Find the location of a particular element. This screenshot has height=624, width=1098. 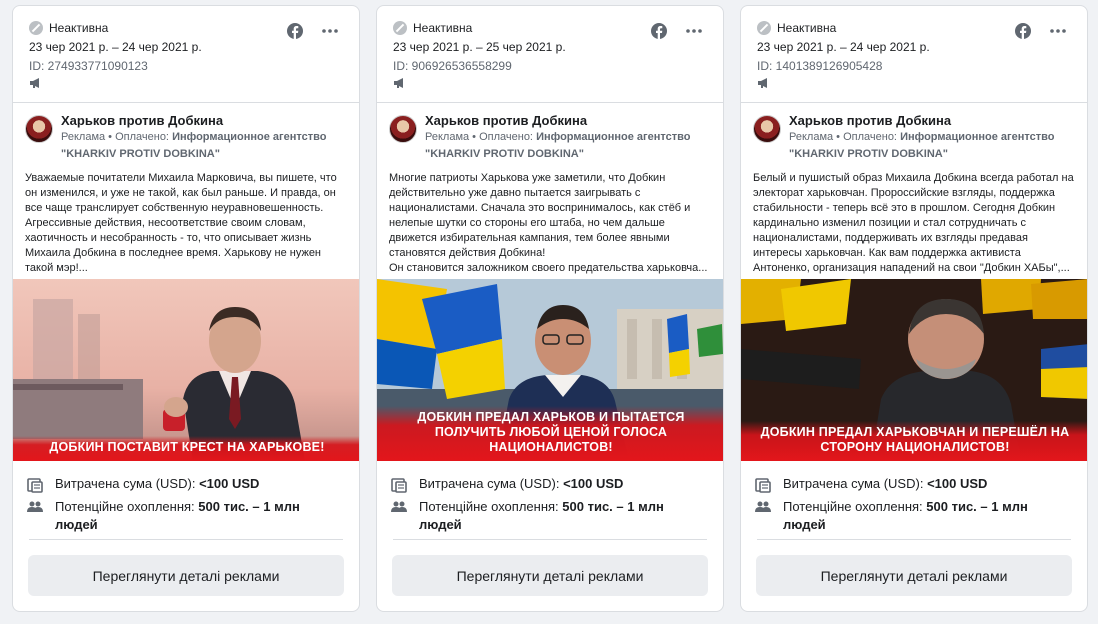

ad-id: ID: 274933771090123 is located at coordinates (88, 66).